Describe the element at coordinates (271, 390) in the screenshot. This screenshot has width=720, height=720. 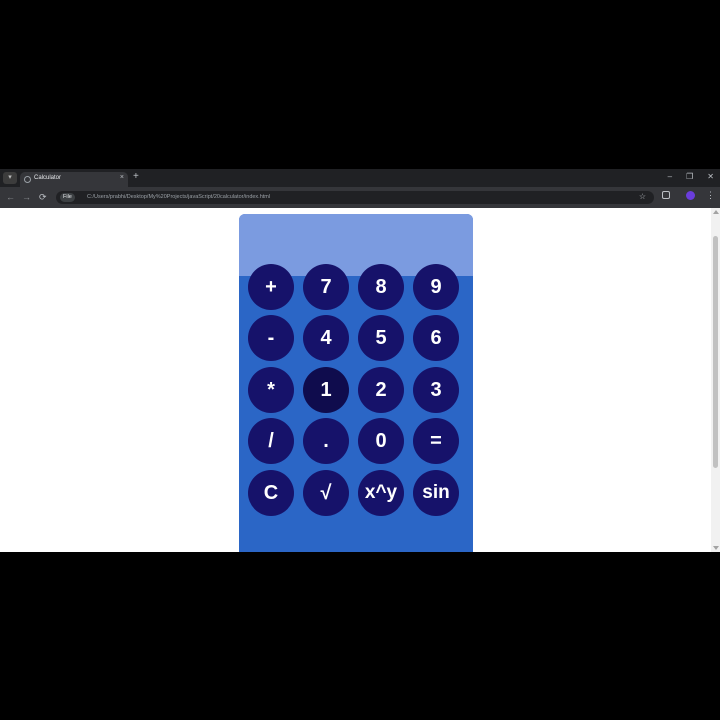
I see `key-multiply: *` at that location.